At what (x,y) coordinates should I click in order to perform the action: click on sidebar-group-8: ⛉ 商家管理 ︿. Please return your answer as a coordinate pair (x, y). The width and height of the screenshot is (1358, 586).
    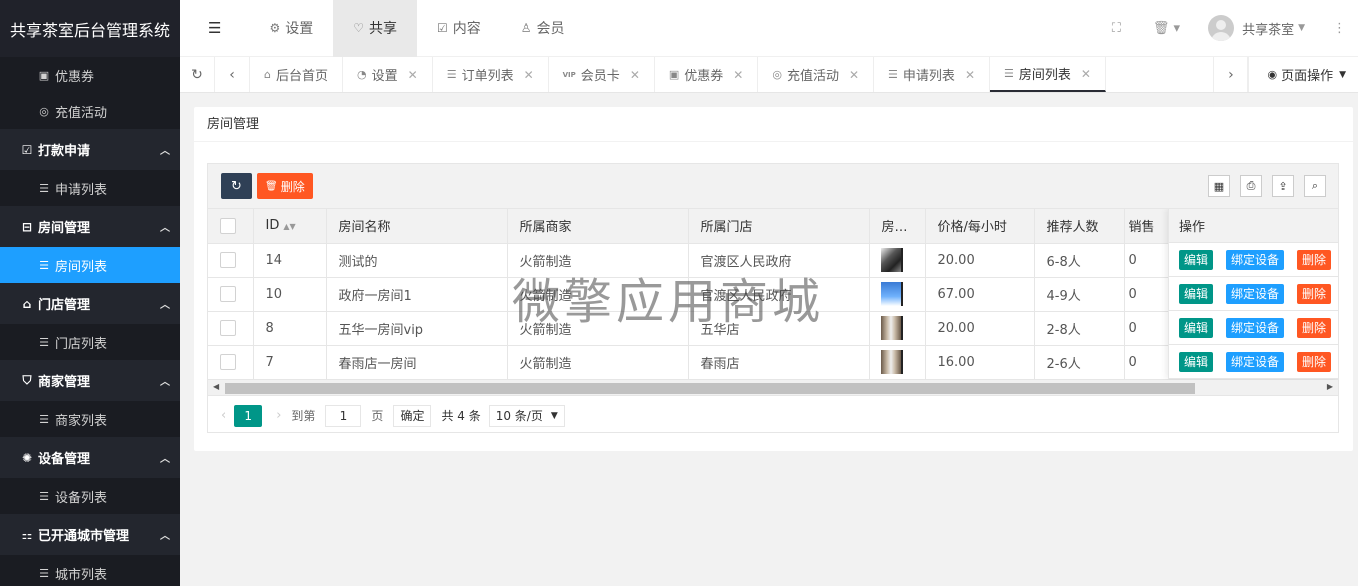
    Looking at the image, I should click on (90, 380).